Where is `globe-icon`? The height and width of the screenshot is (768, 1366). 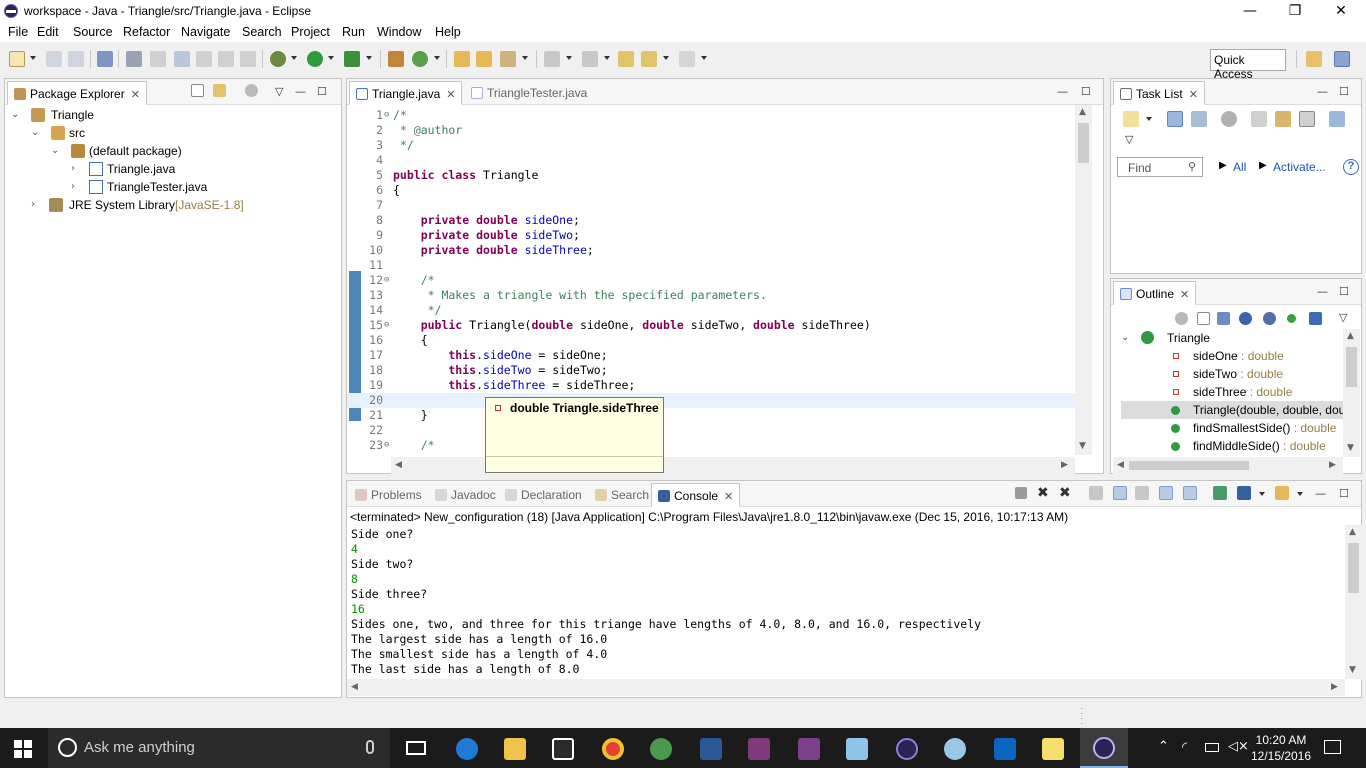
globe-icon is located at coordinates (661, 749).